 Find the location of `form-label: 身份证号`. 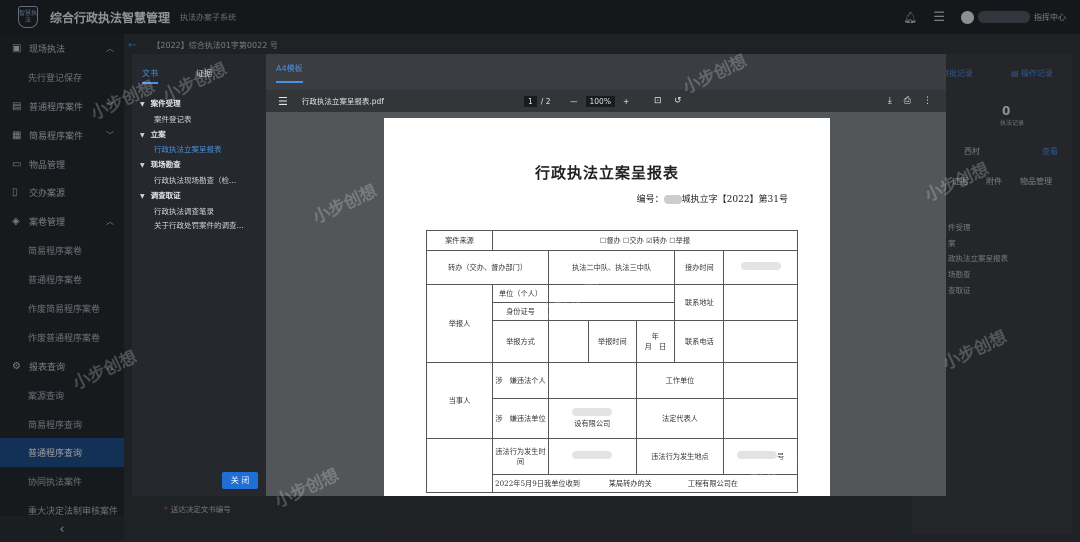

form-label: 身份证号 is located at coordinates (520, 311).